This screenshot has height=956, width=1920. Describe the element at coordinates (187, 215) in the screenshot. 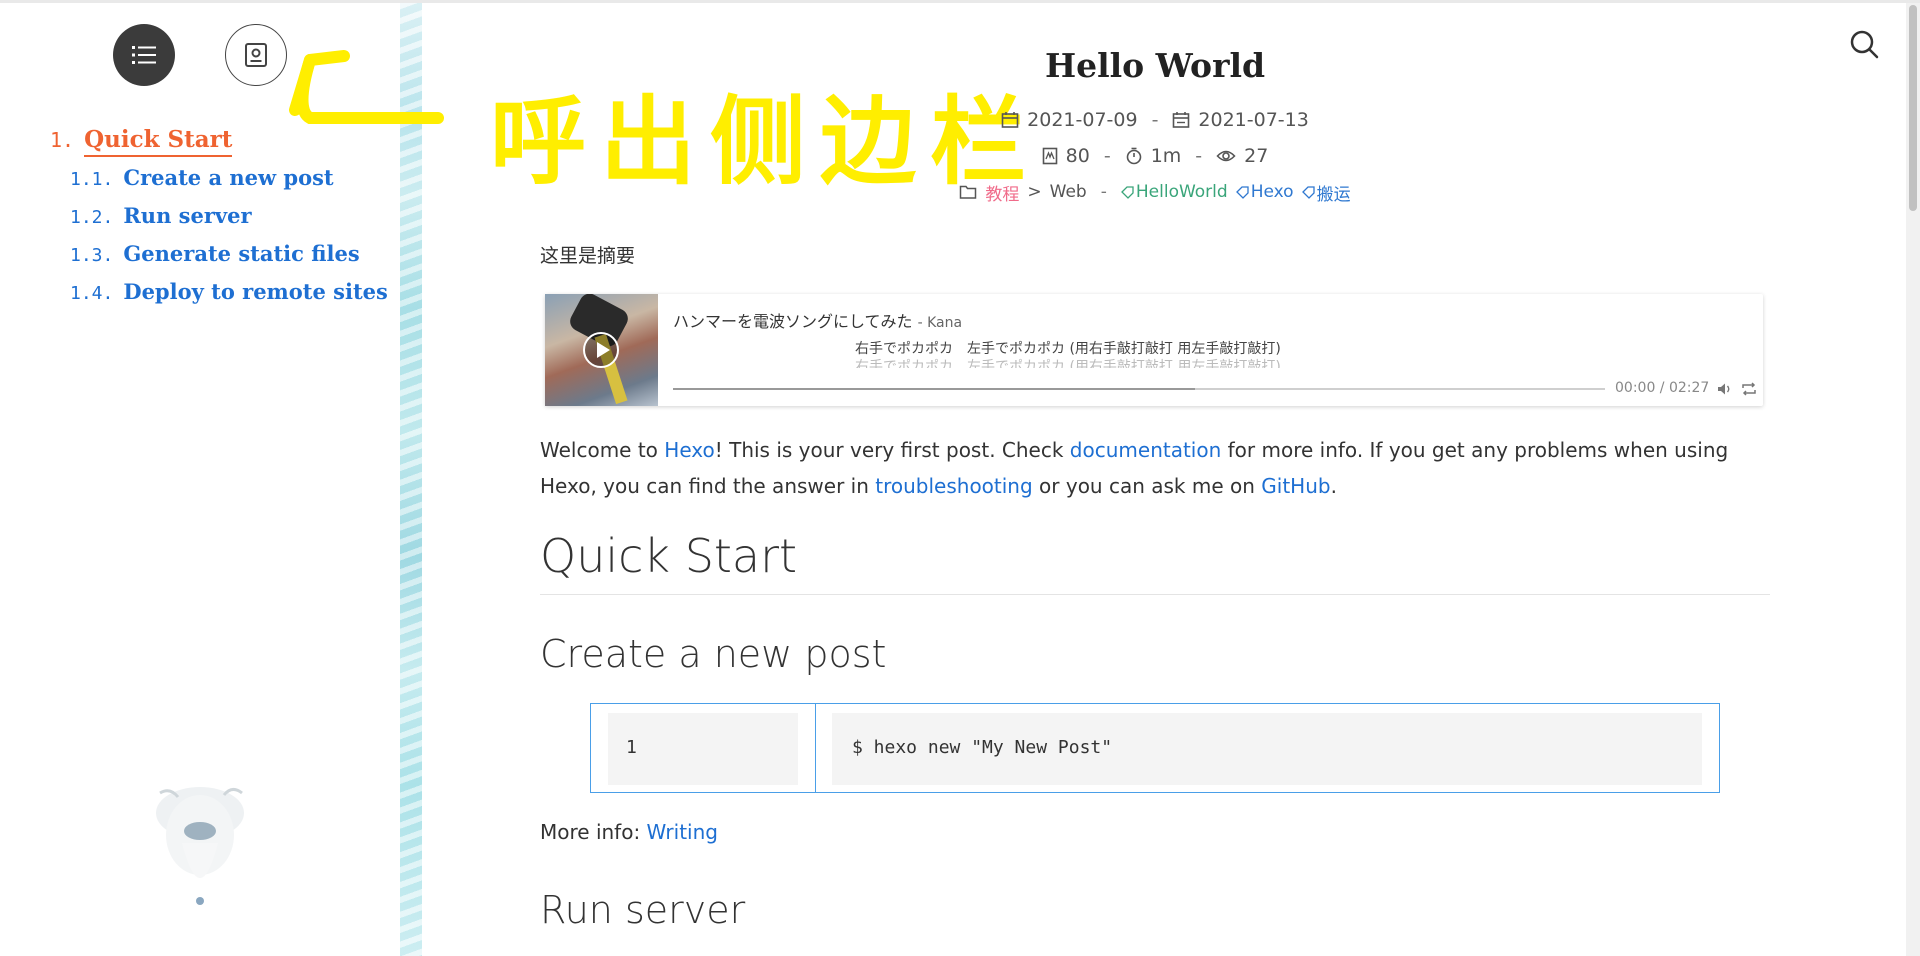

I see `toc-label: Run server` at that location.